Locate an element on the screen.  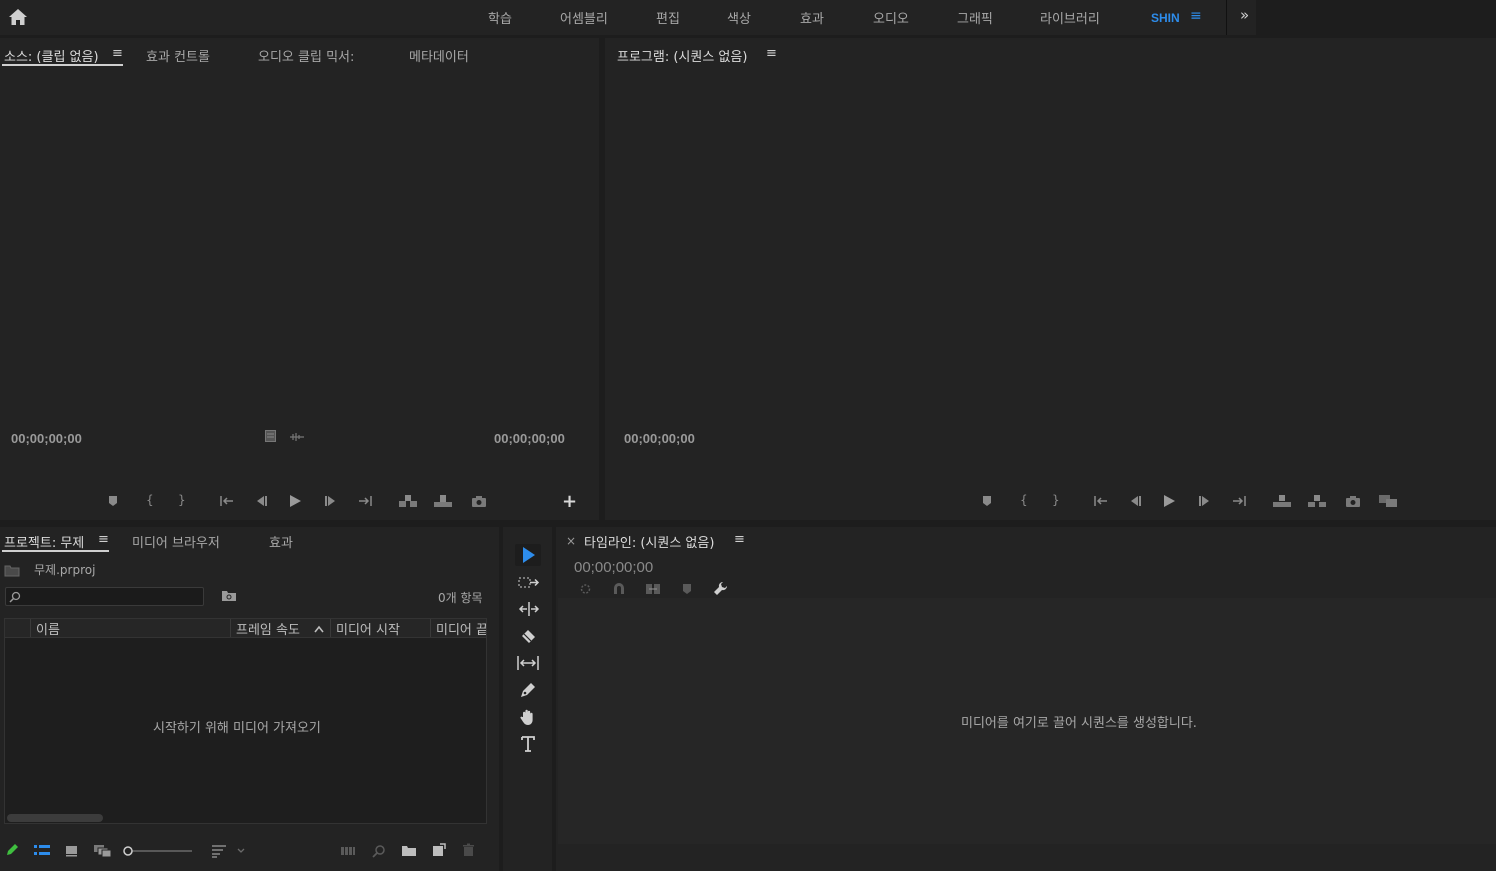
program-mark-in-icon: { is located at coordinates (1024, 500).